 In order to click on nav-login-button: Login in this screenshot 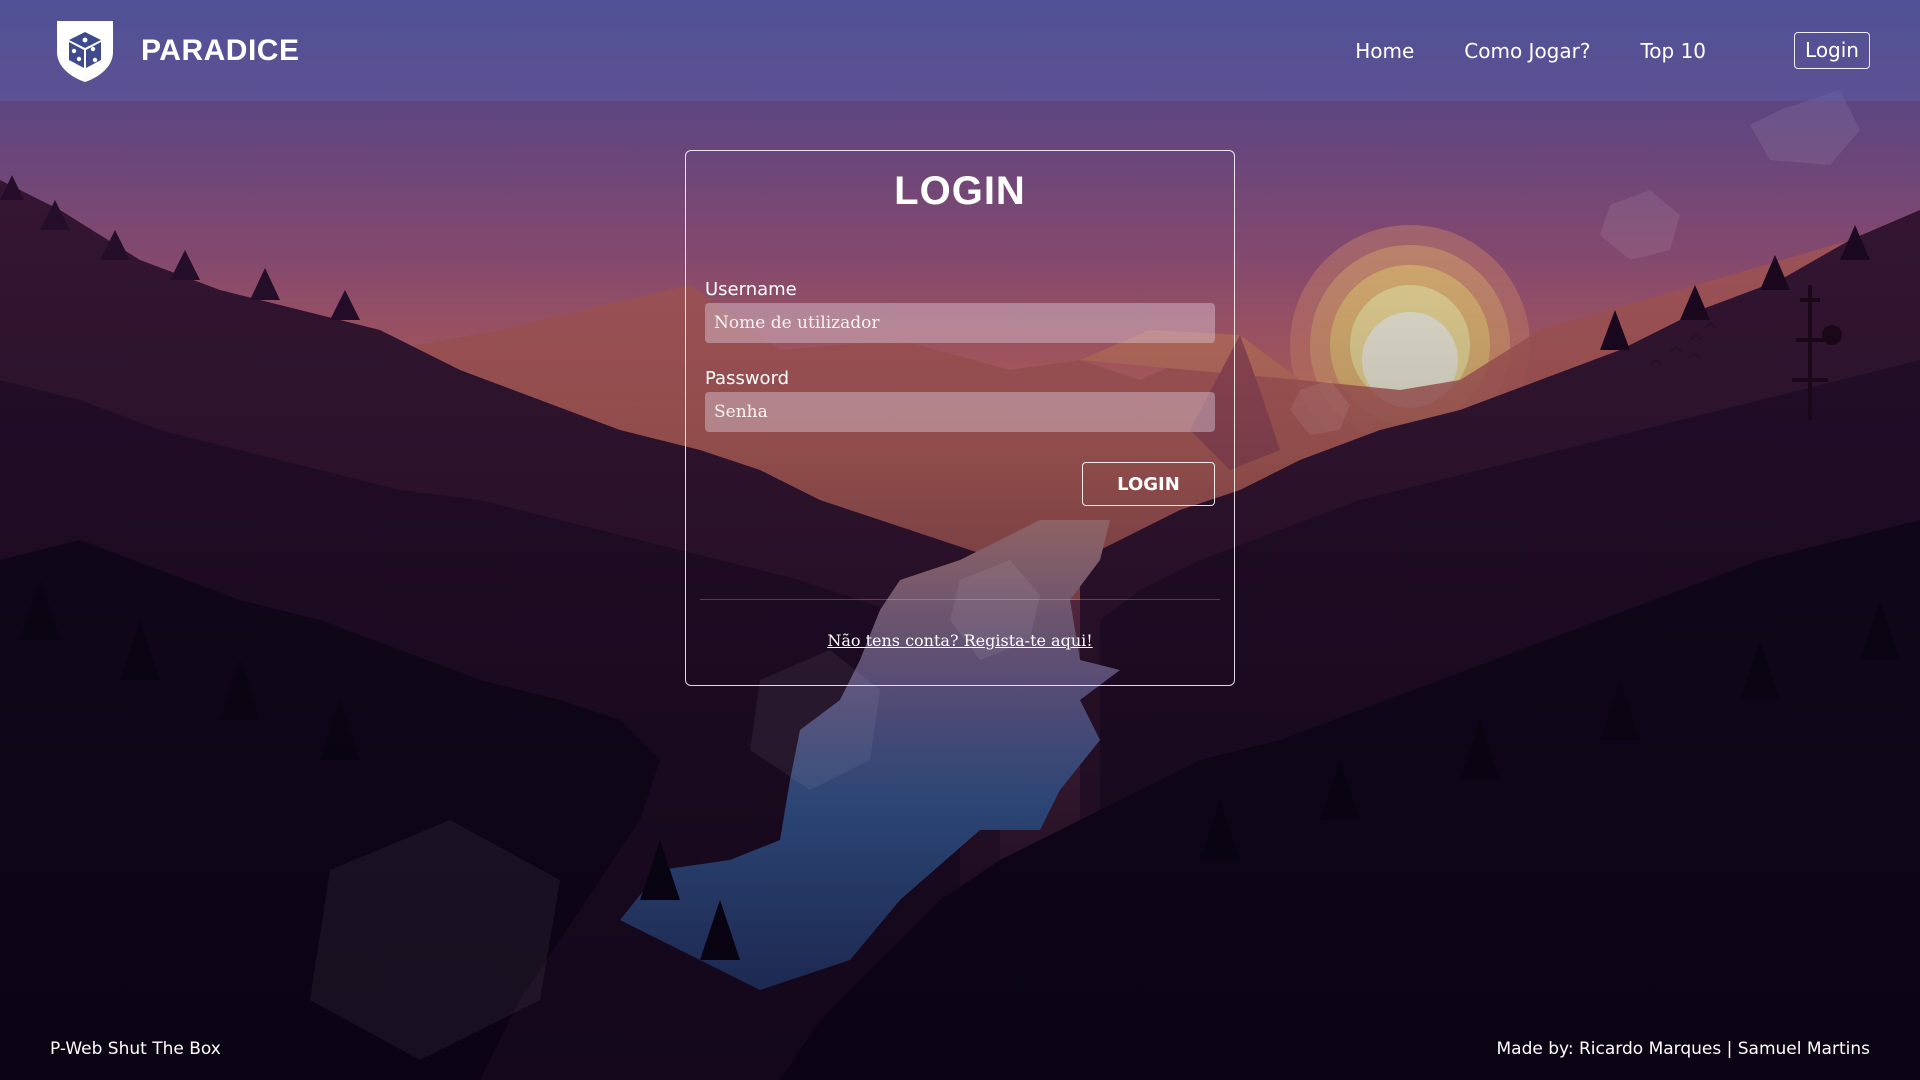, I will do `click(1832, 50)`.